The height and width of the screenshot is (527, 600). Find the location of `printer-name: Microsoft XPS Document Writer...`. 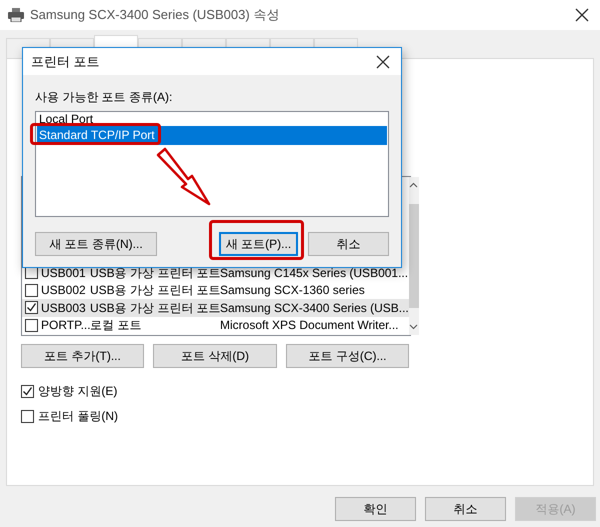

printer-name: Microsoft XPS Document Writer... is located at coordinates (309, 325).